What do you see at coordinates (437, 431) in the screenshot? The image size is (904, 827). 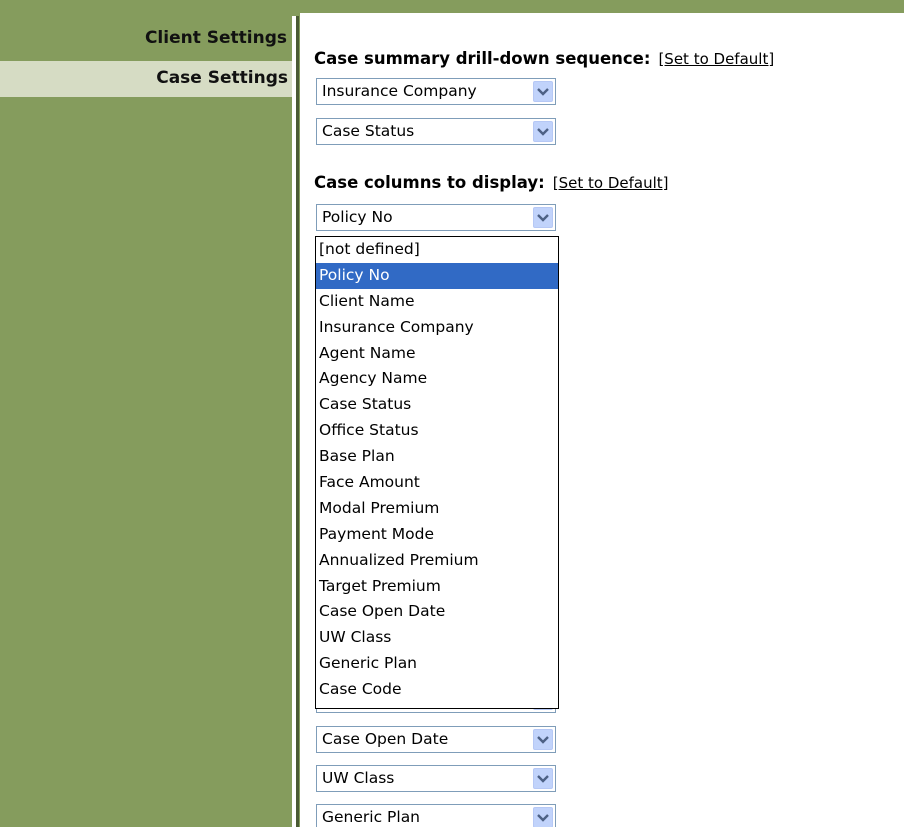 I see `list-option: Office Status` at bounding box center [437, 431].